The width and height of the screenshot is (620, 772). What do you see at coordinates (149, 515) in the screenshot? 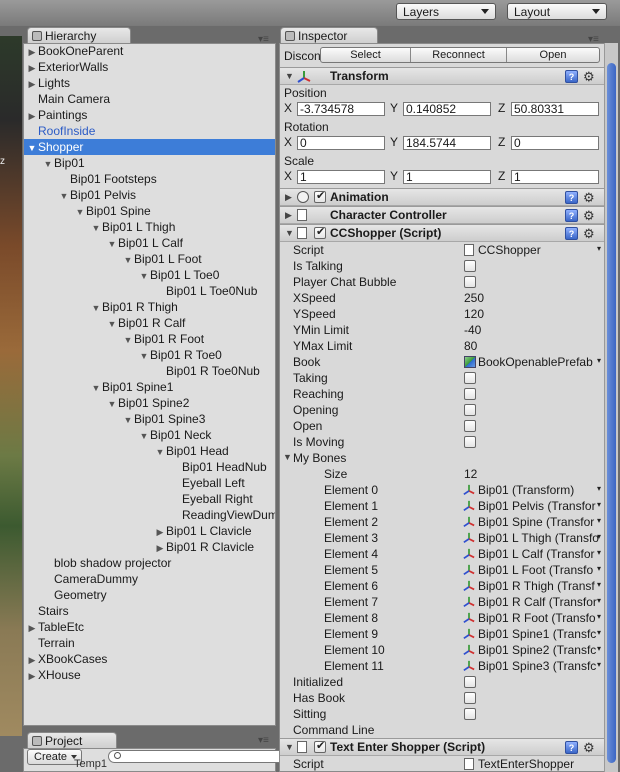
I see `hierarchy-item: ReadingViewDum` at bounding box center [149, 515].